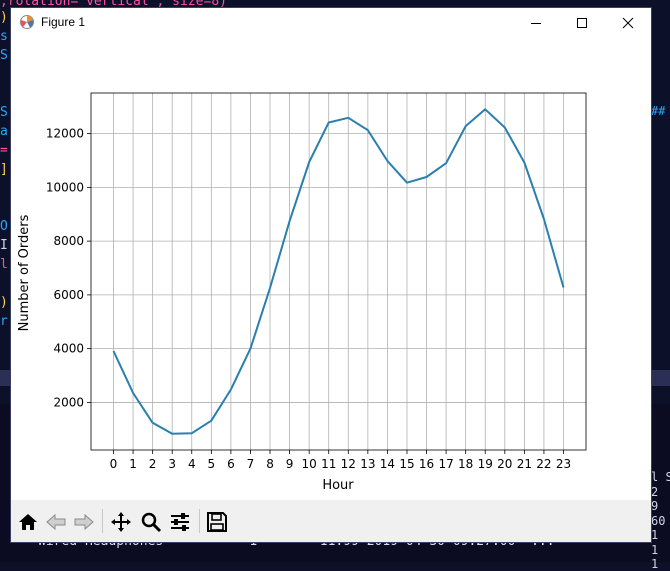 The width and height of the screenshot is (670, 571). I want to click on y-axis-label: Number of Orders, so click(24, 272).